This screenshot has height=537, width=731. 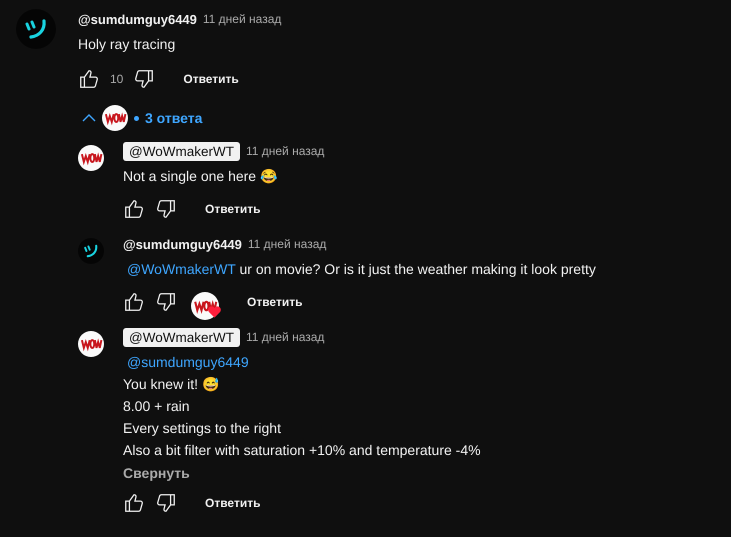 What do you see at coordinates (188, 362) in the screenshot?
I see `mention-link: @sumdumguy6449` at bounding box center [188, 362].